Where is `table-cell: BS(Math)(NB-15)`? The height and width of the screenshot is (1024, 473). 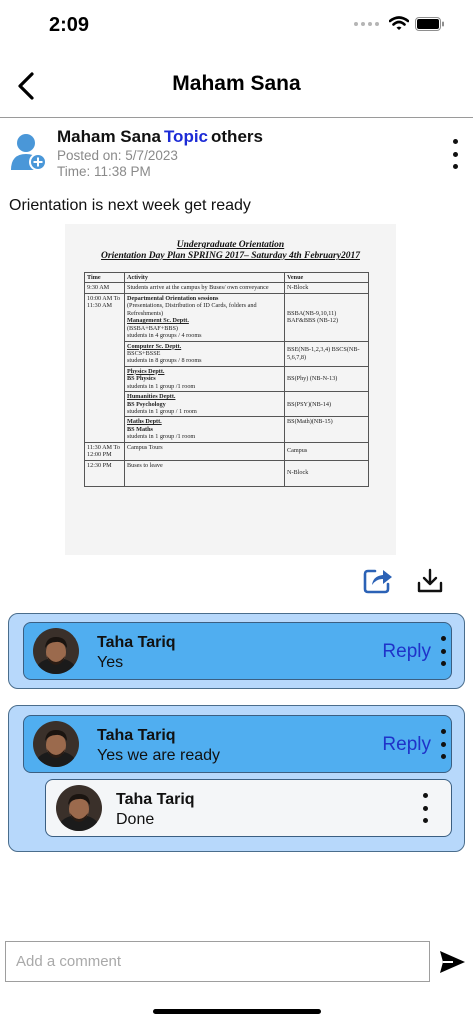 table-cell: BS(Math)(NB-15) is located at coordinates (326, 429).